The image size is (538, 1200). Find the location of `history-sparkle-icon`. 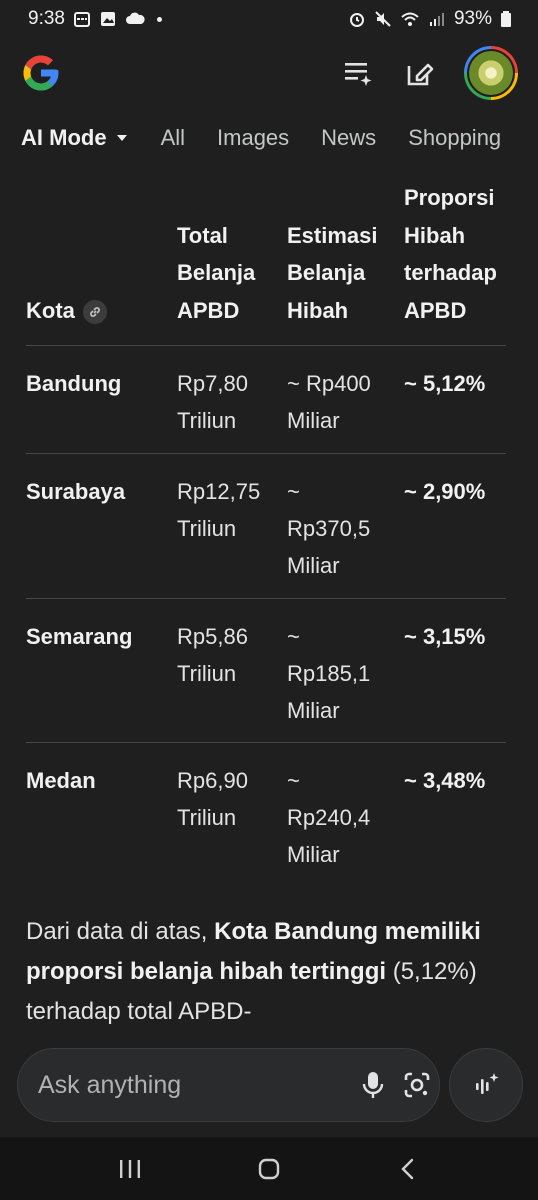

history-sparkle-icon is located at coordinates (358, 74).